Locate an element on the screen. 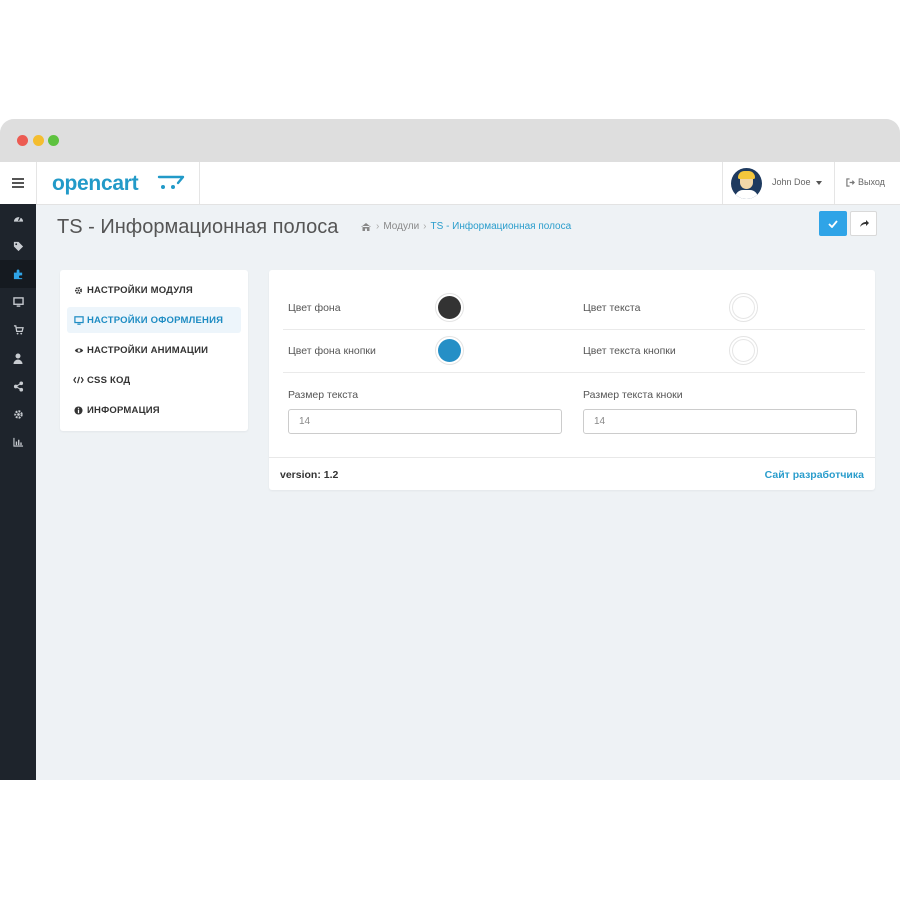 The image size is (900, 900). bg-color-label: Цвет фона is located at coordinates (314, 308).